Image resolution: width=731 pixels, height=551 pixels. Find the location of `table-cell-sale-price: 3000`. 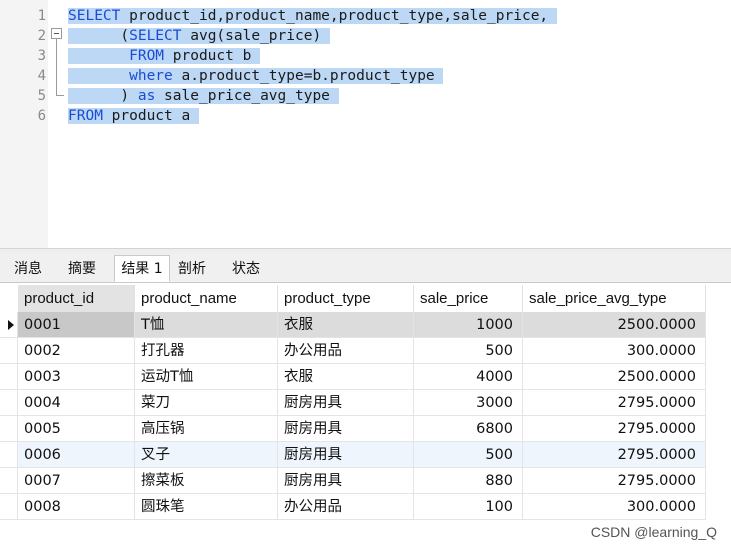

table-cell-sale-price: 3000 is located at coordinates (468, 403).